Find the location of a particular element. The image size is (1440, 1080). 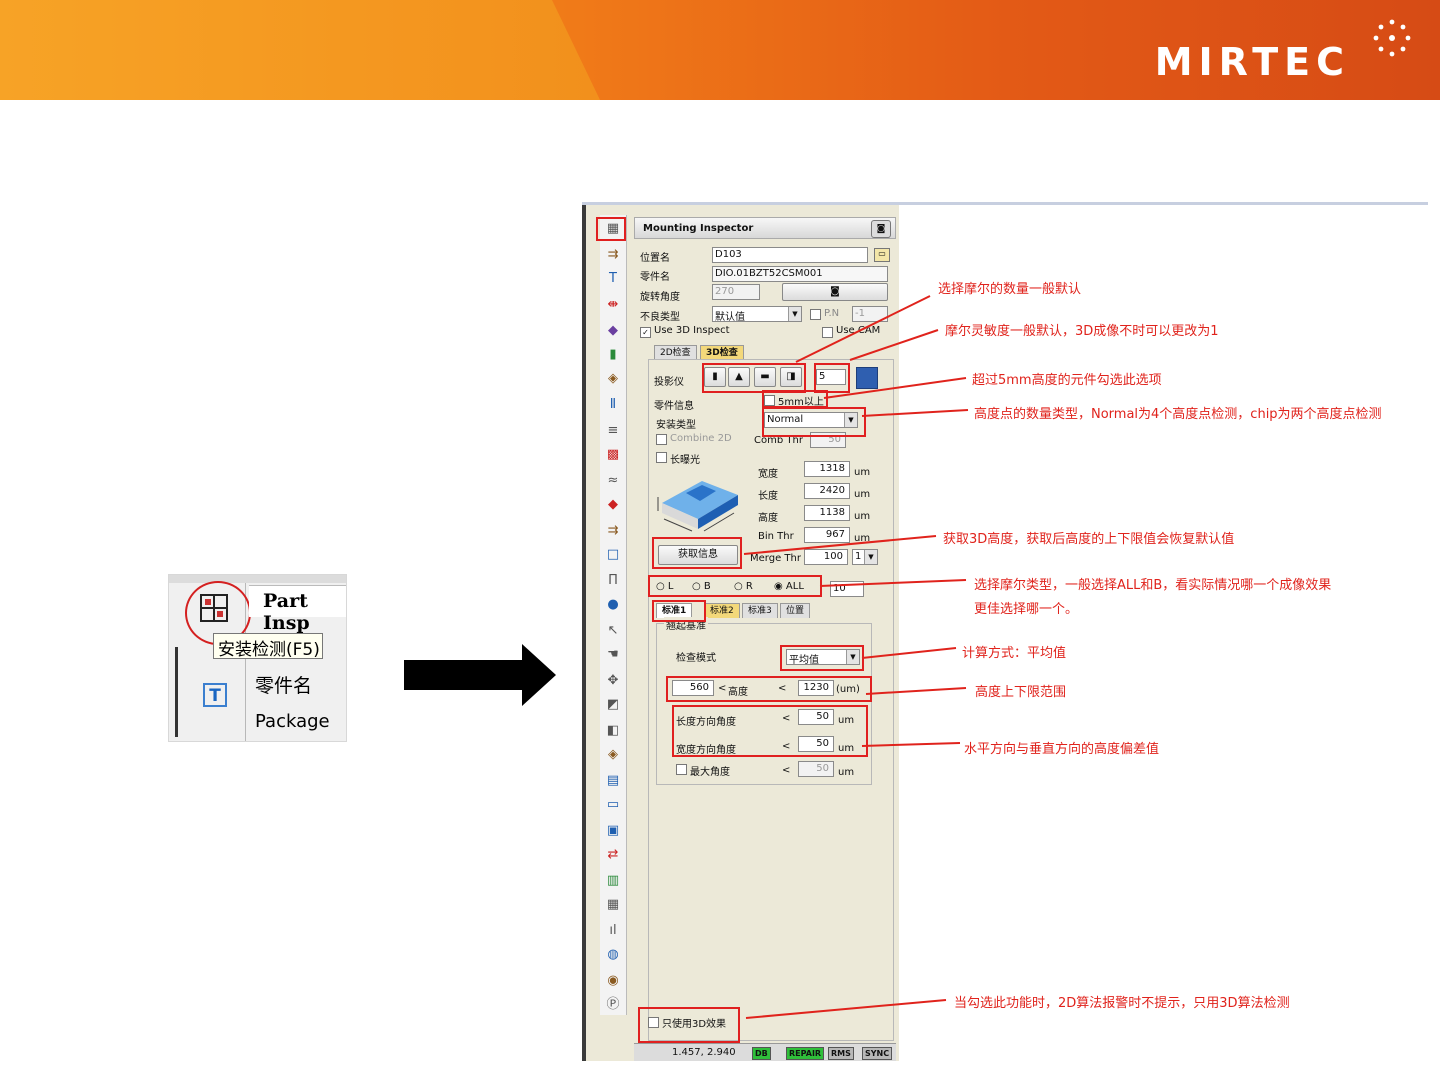

layer-icon: ◈ is located at coordinates (613, 379).